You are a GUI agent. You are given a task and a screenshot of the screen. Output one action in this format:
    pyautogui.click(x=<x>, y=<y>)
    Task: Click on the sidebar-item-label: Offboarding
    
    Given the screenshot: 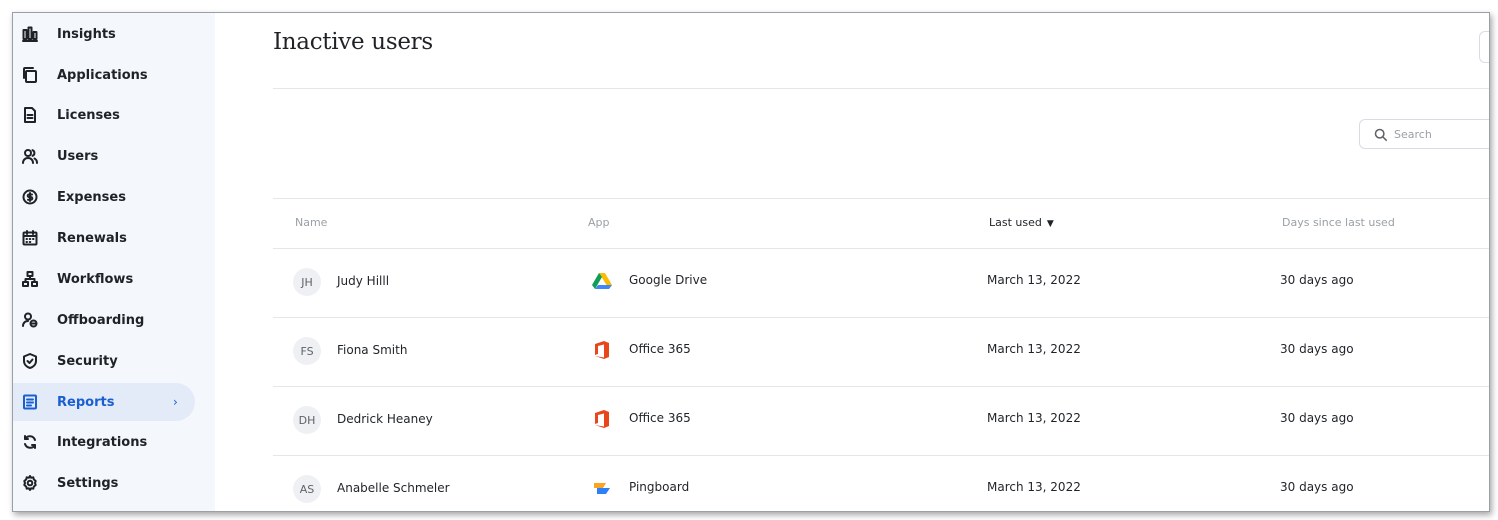 What is the action you would take?
    pyautogui.click(x=101, y=320)
    